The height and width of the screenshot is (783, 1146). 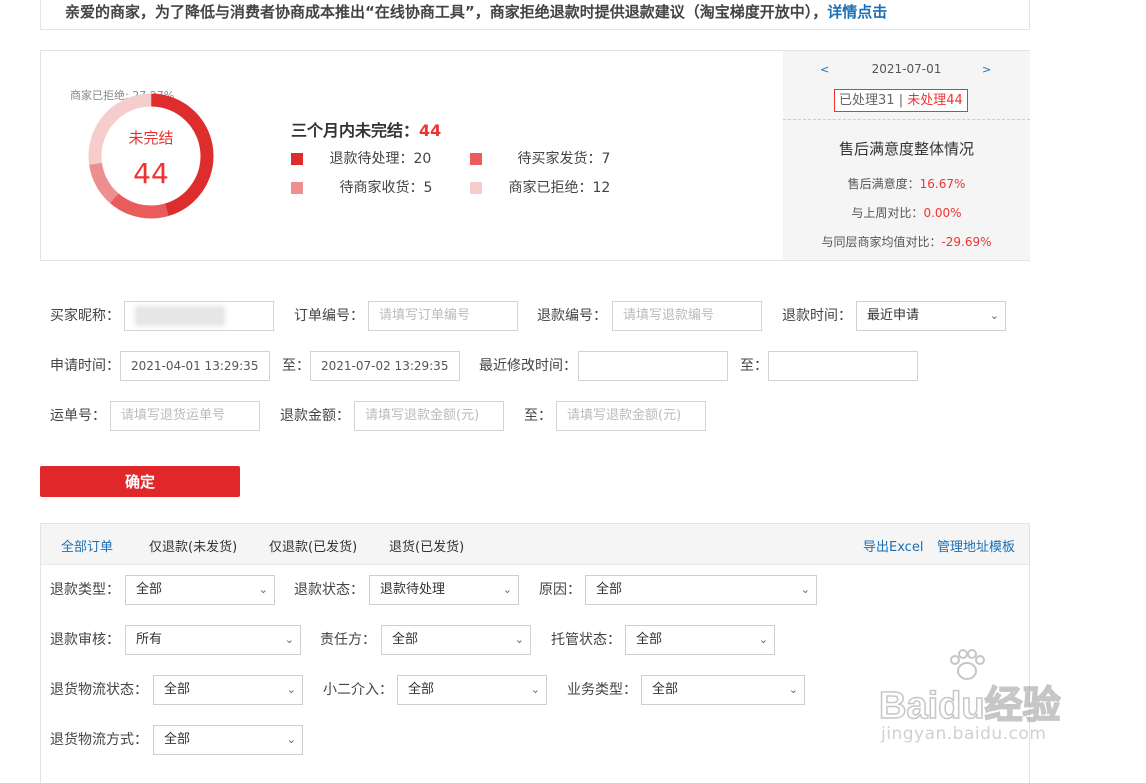 I want to click on processed-count: 已处理31, so click(x=867, y=100).